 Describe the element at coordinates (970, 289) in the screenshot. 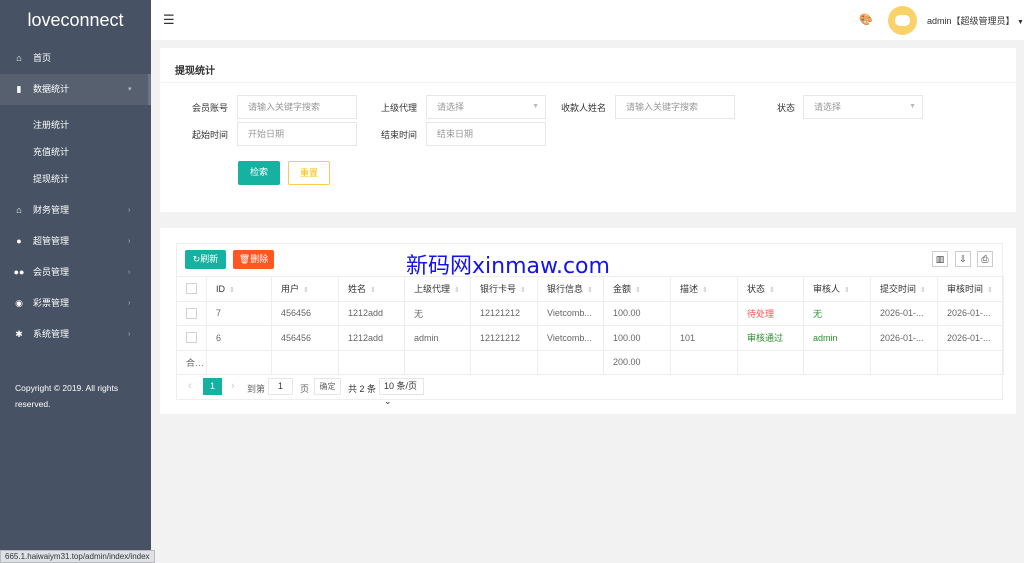

I see `column-header: 审核时间 ⇕` at that location.